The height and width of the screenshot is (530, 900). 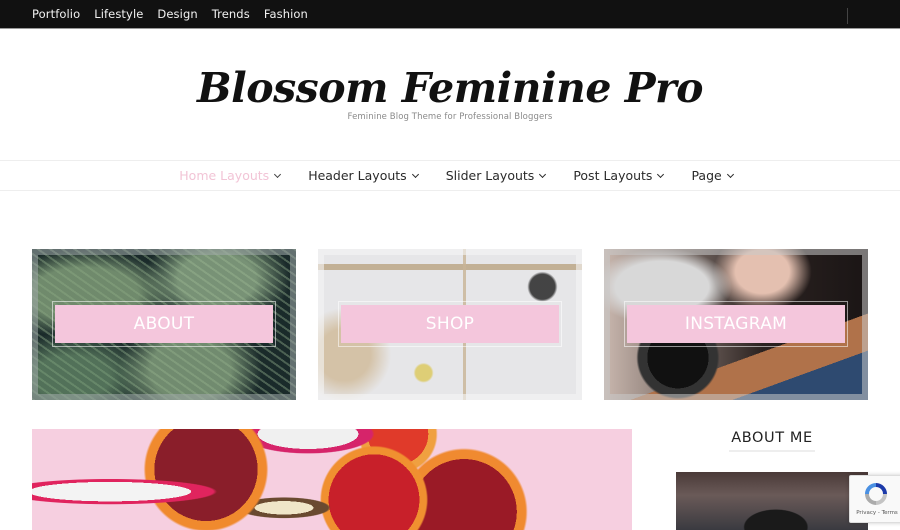 I want to click on nav-item-label: Post Layouts, so click(x=613, y=175).